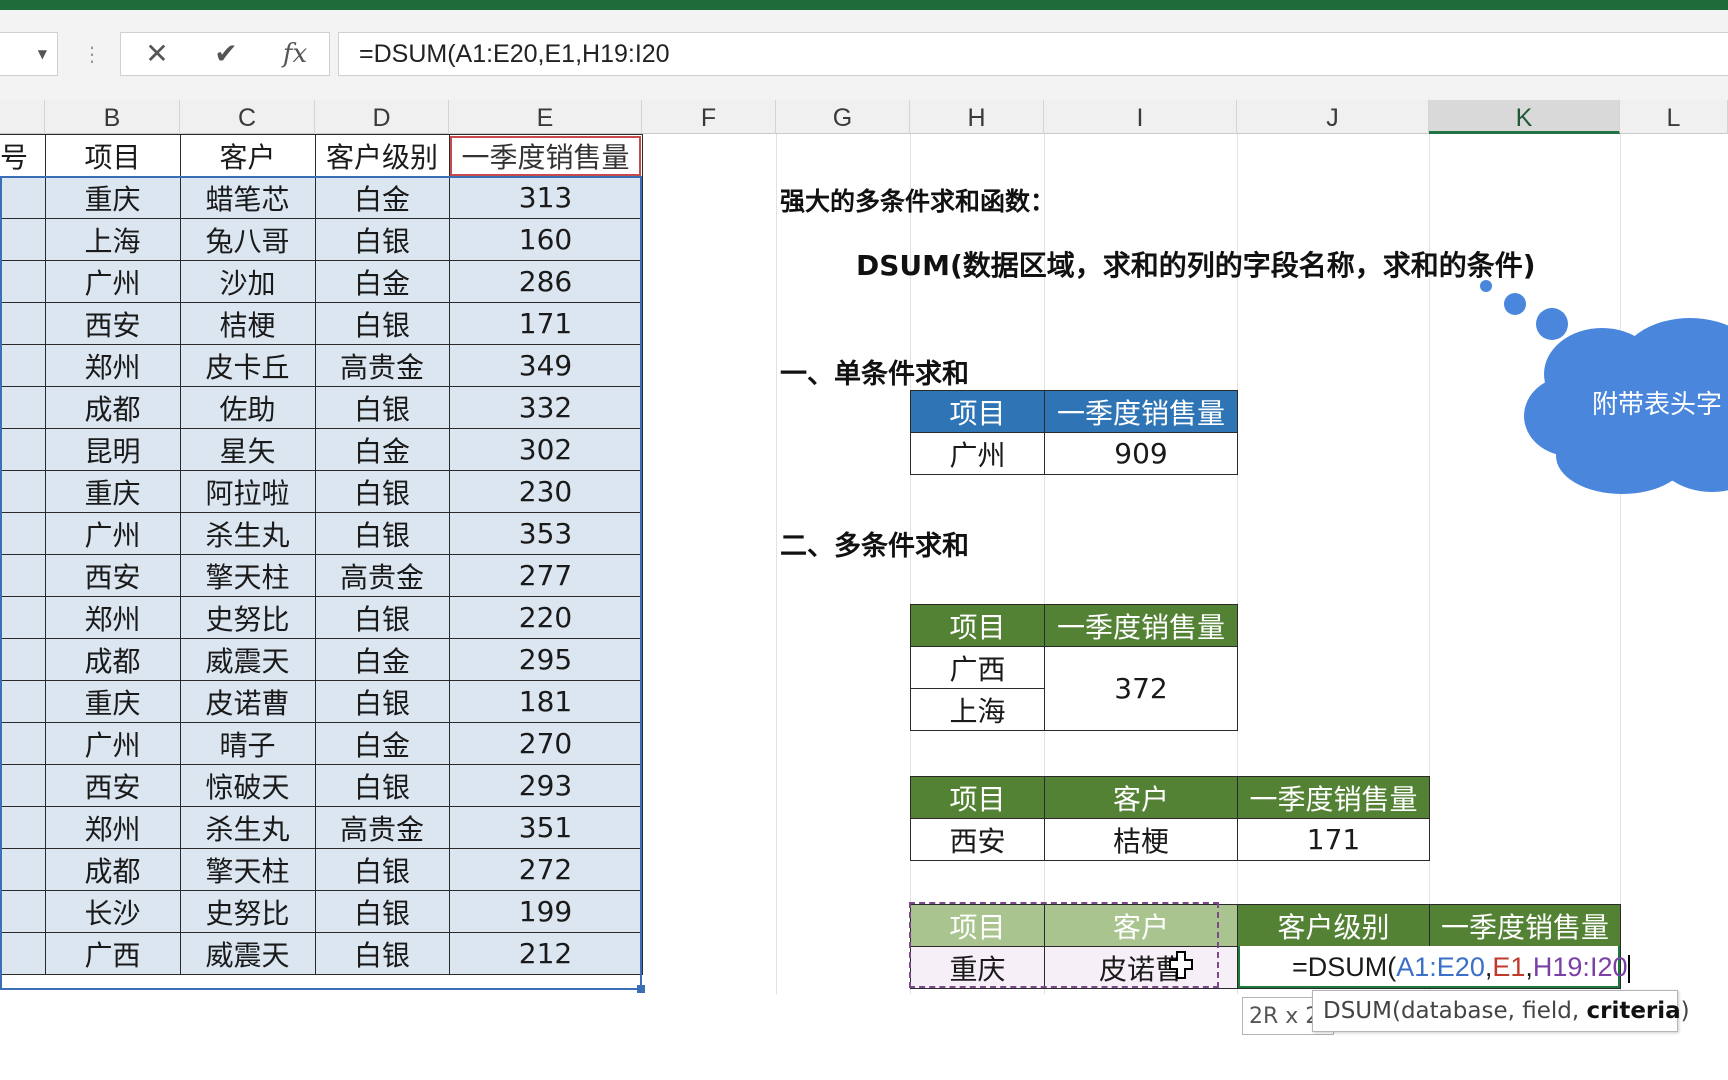 The width and height of the screenshot is (1728, 1080). Describe the element at coordinates (1657, 405) in the screenshot. I see `cloud-label: 附带表头字` at that location.